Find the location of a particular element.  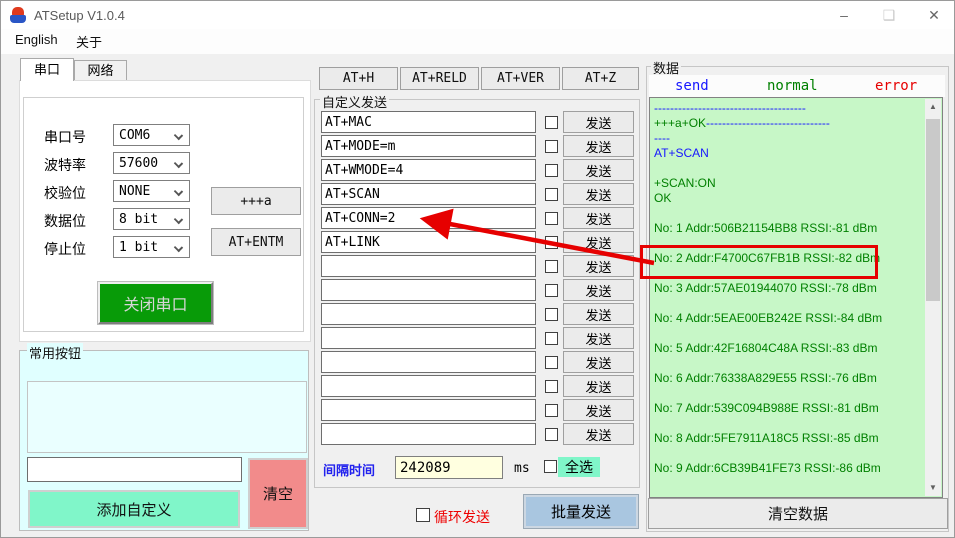

log-line: No: 6 Addr:76338A829E55 RSSI:-76 dBm is located at coordinates (783, 378).